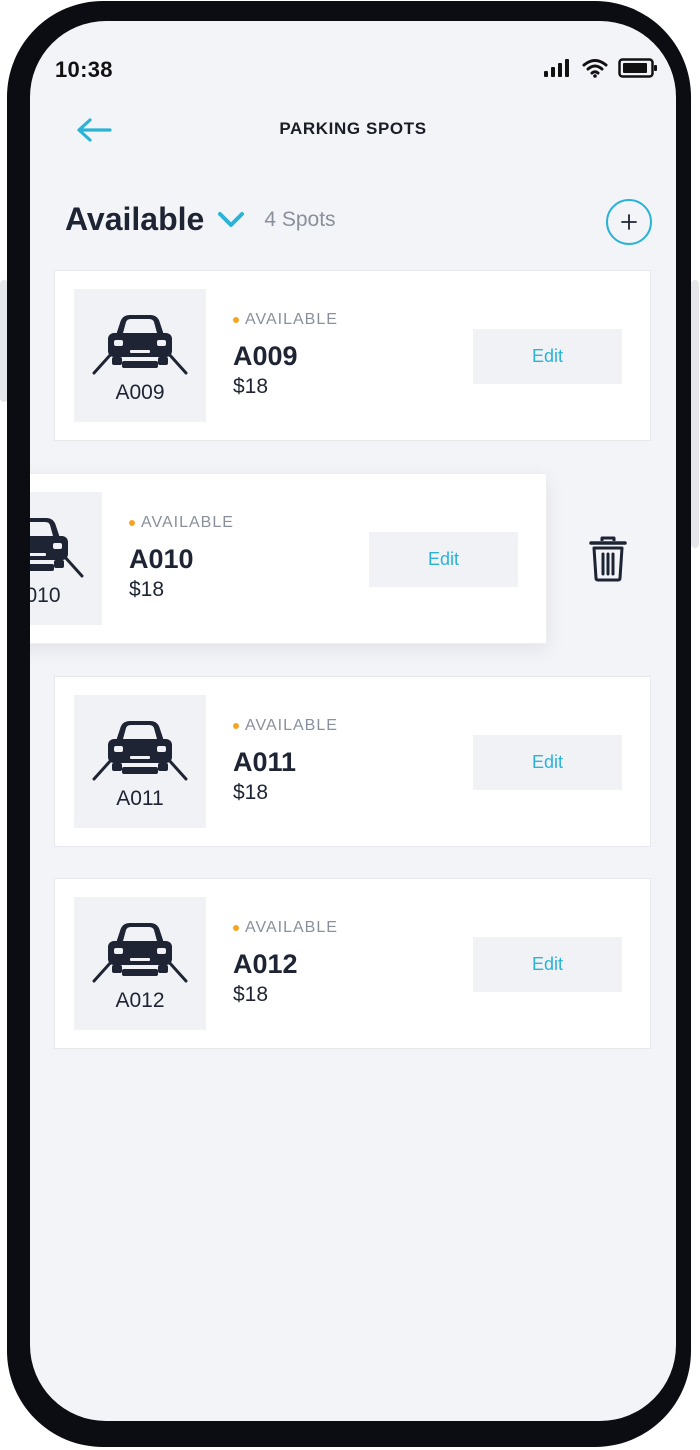  What do you see at coordinates (352, 355) in the screenshot?
I see `spot-card-a009: A009 AVAILABLE A009 $18 Edit` at bounding box center [352, 355].